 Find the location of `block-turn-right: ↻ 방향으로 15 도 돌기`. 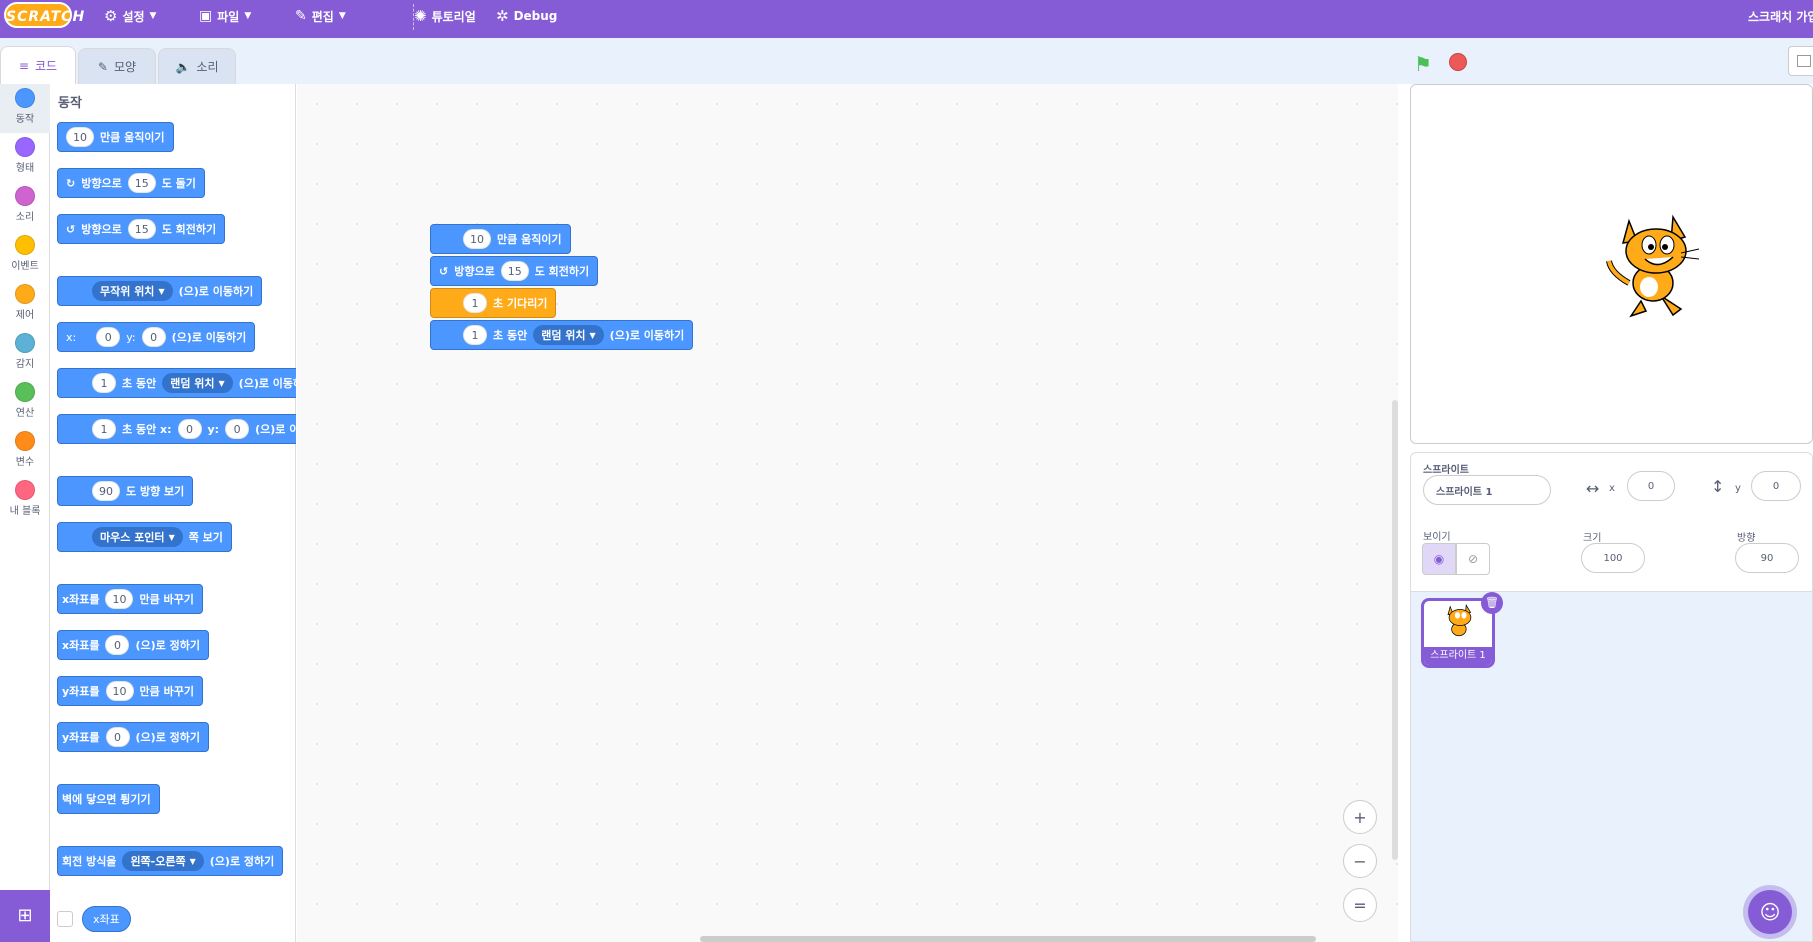

block-turn-right: ↻ 방향으로 15 도 돌기 is located at coordinates (131, 183).